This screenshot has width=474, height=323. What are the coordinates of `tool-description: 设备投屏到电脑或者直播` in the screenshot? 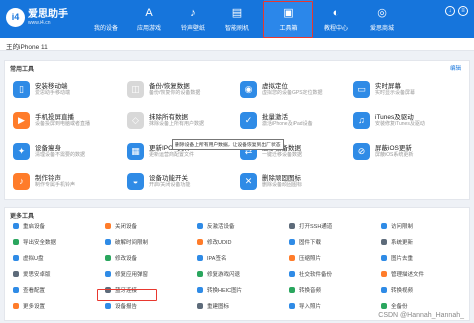 It's located at (63, 124).